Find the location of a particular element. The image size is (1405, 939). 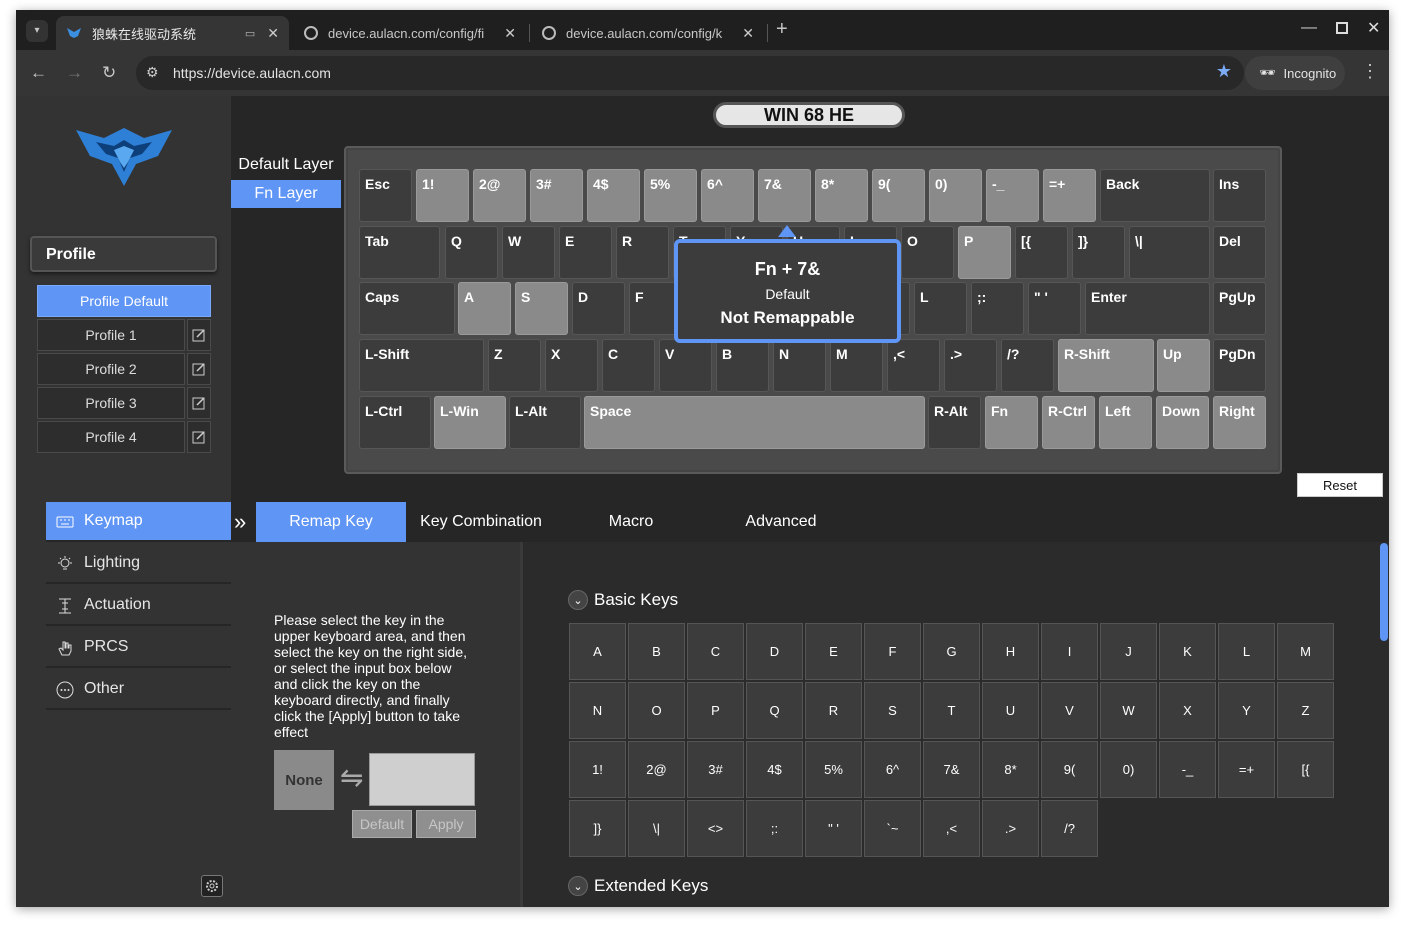

tab-advanced: Advanced is located at coordinates (781, 522).